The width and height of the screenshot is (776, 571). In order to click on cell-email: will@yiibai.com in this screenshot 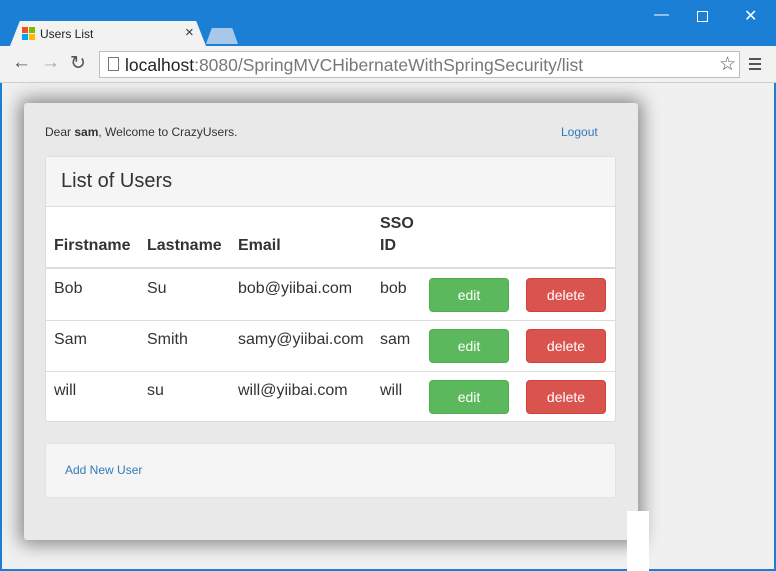, I will do `click(293, 390)`.